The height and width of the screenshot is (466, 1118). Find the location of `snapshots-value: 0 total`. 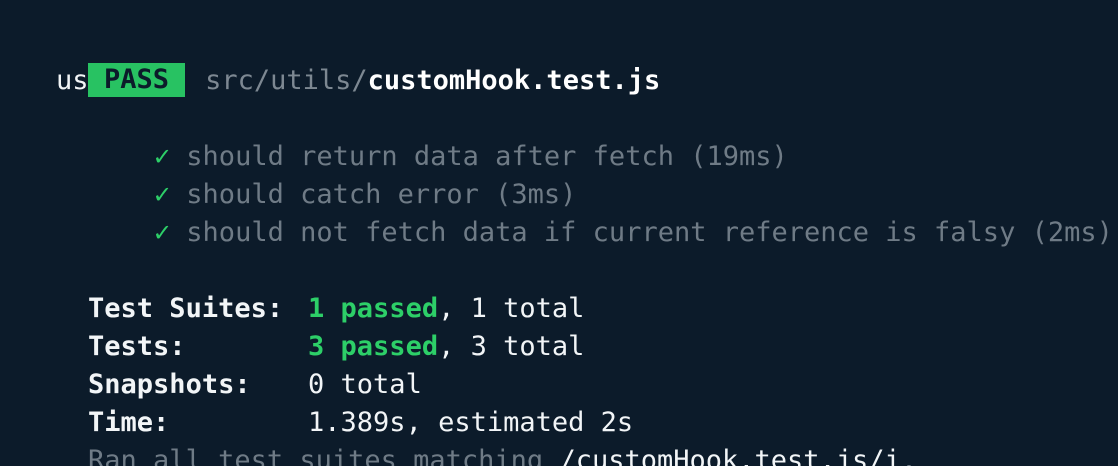

snapshots-value: 0 total is located at coordinates (365, 384).